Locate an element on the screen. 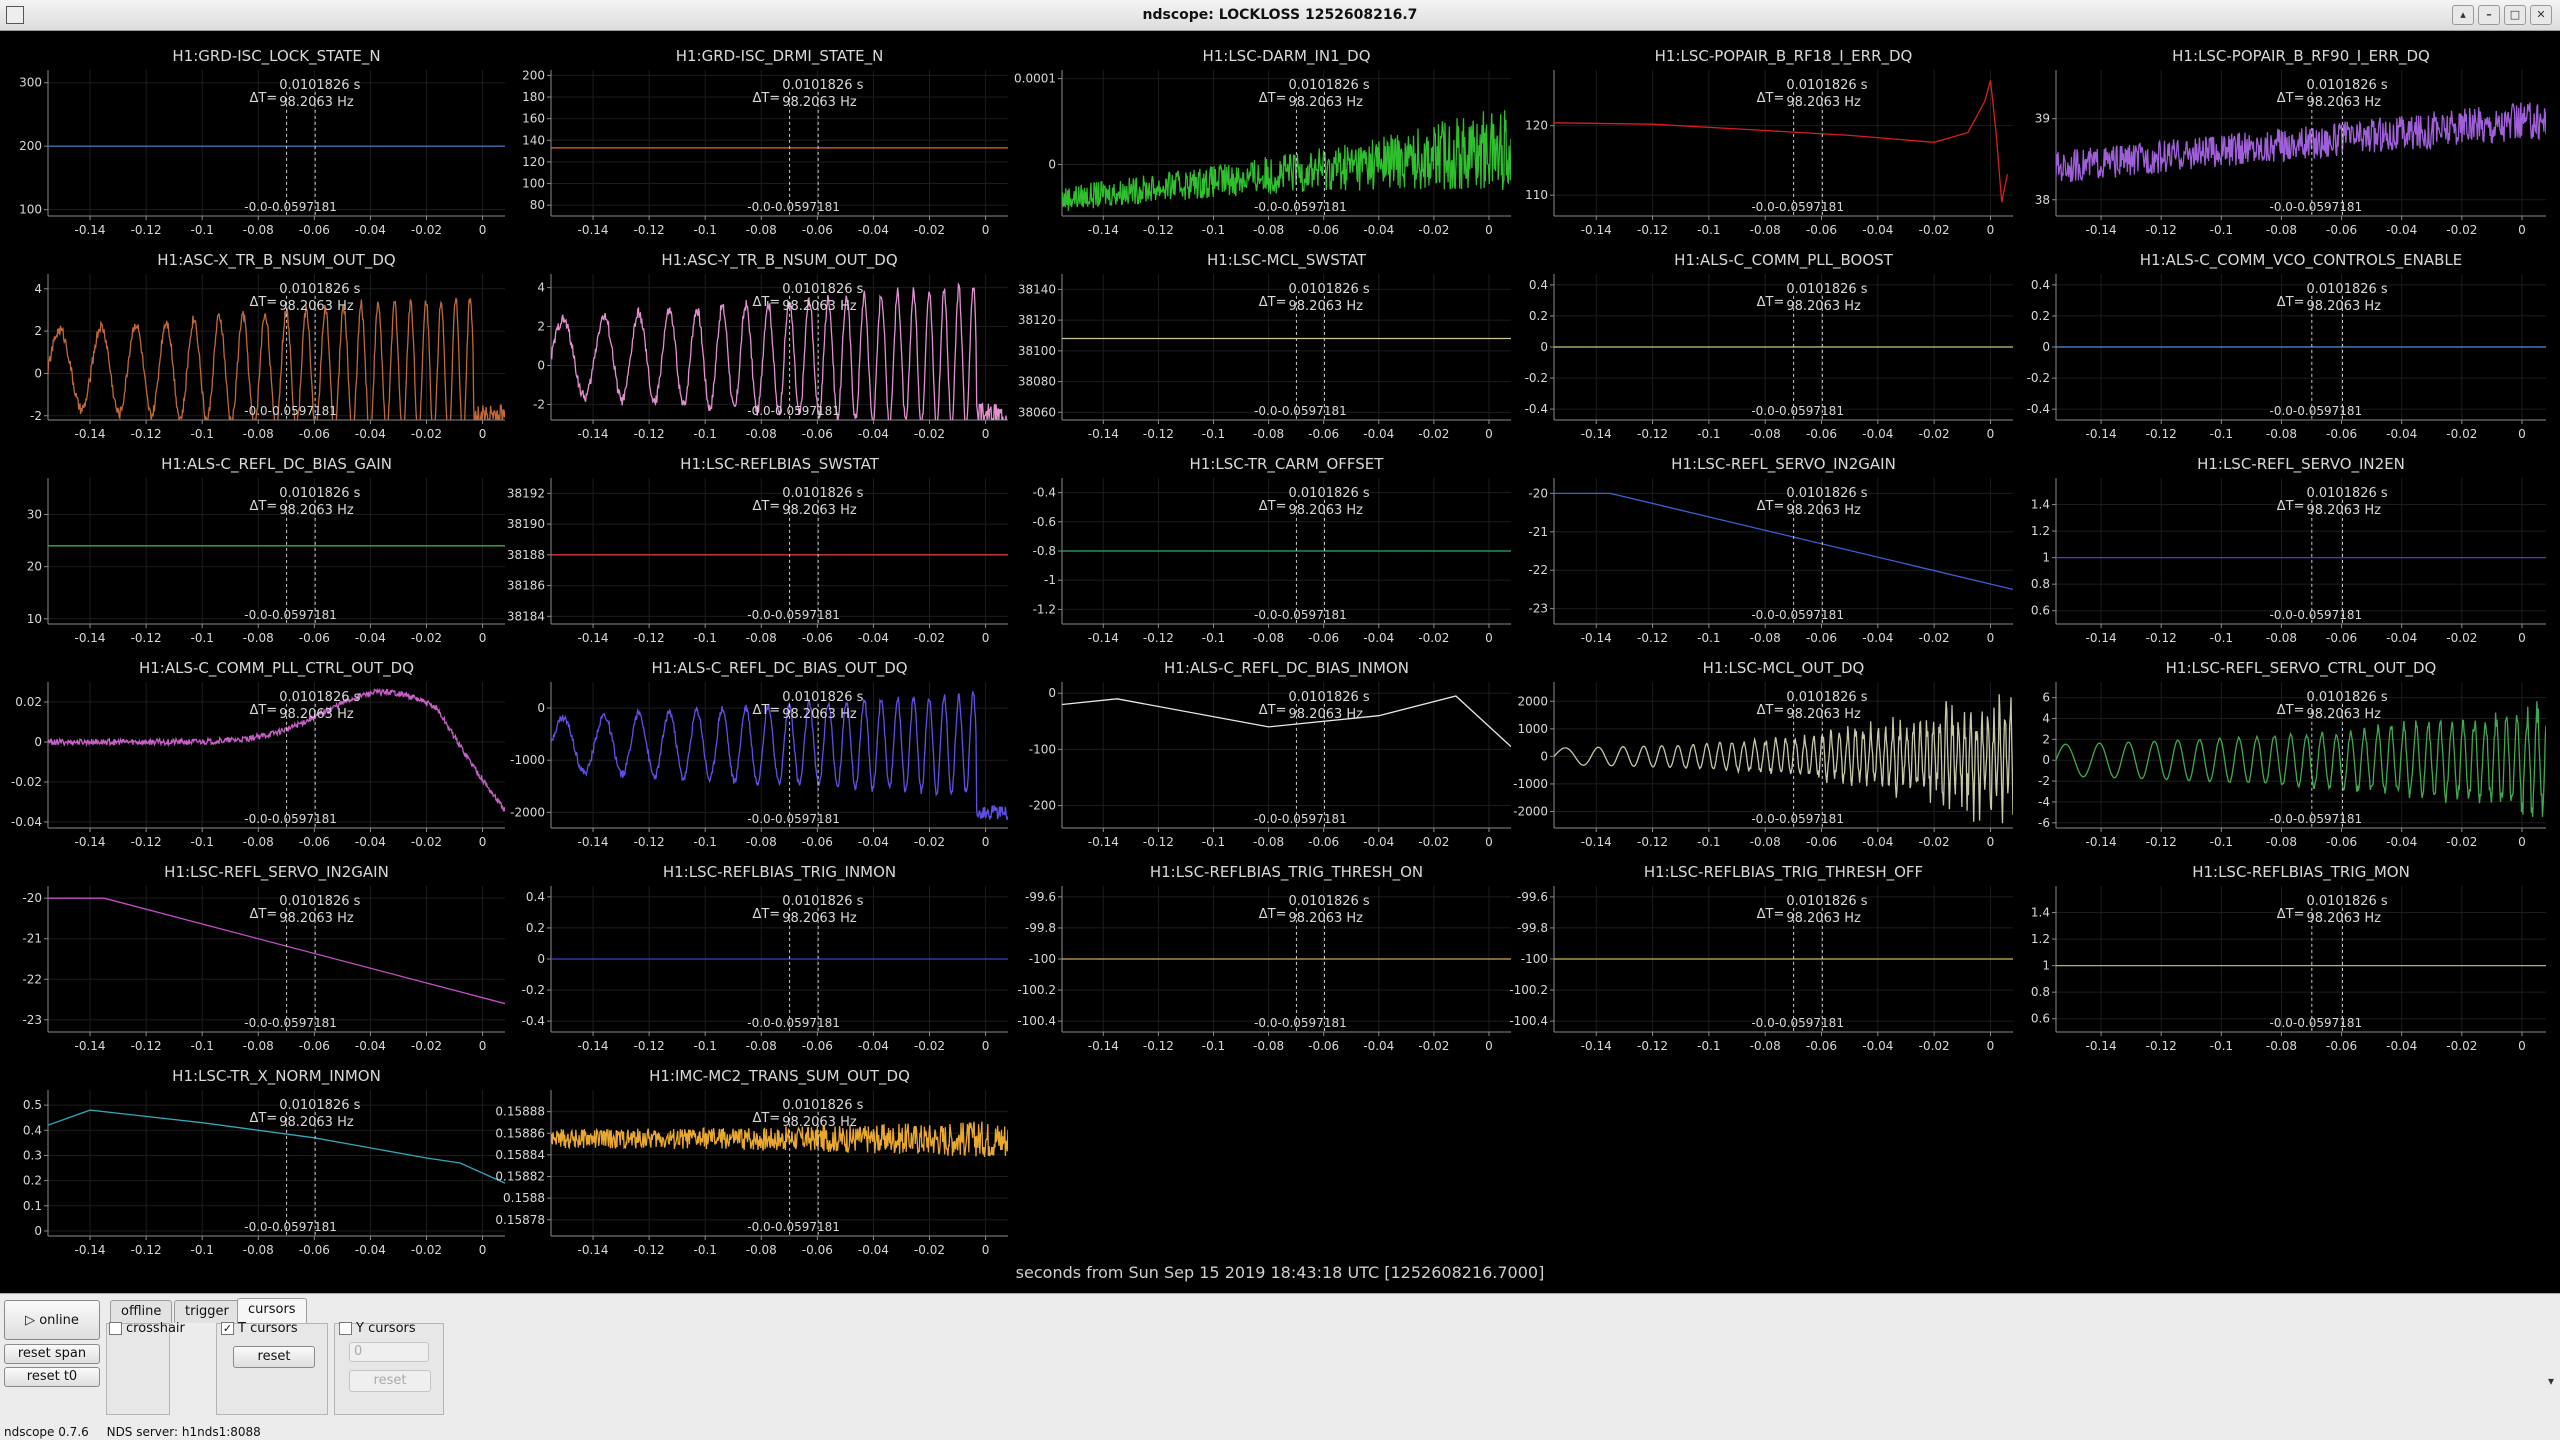 This screenshot has width=2560, height=1440. y-tick-label: -2 is located at coordinates (36, 416).